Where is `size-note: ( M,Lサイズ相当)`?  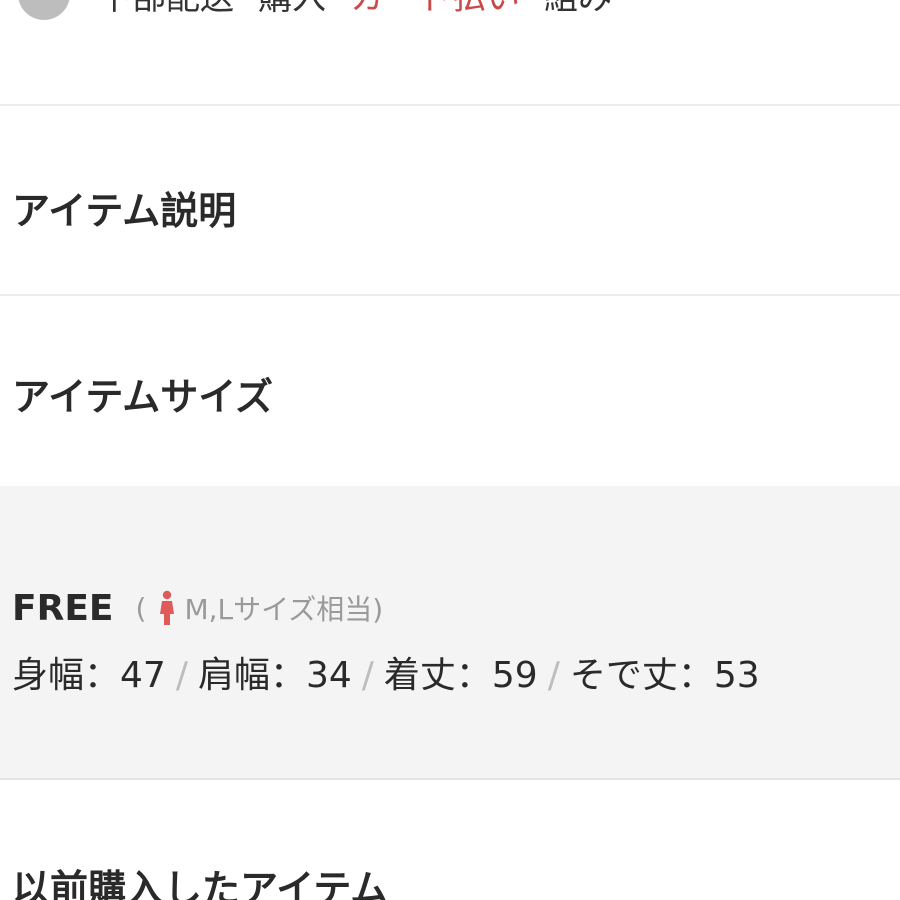 size-note: ( M,Lサイズ相当) is located at coordinates (259, 608).